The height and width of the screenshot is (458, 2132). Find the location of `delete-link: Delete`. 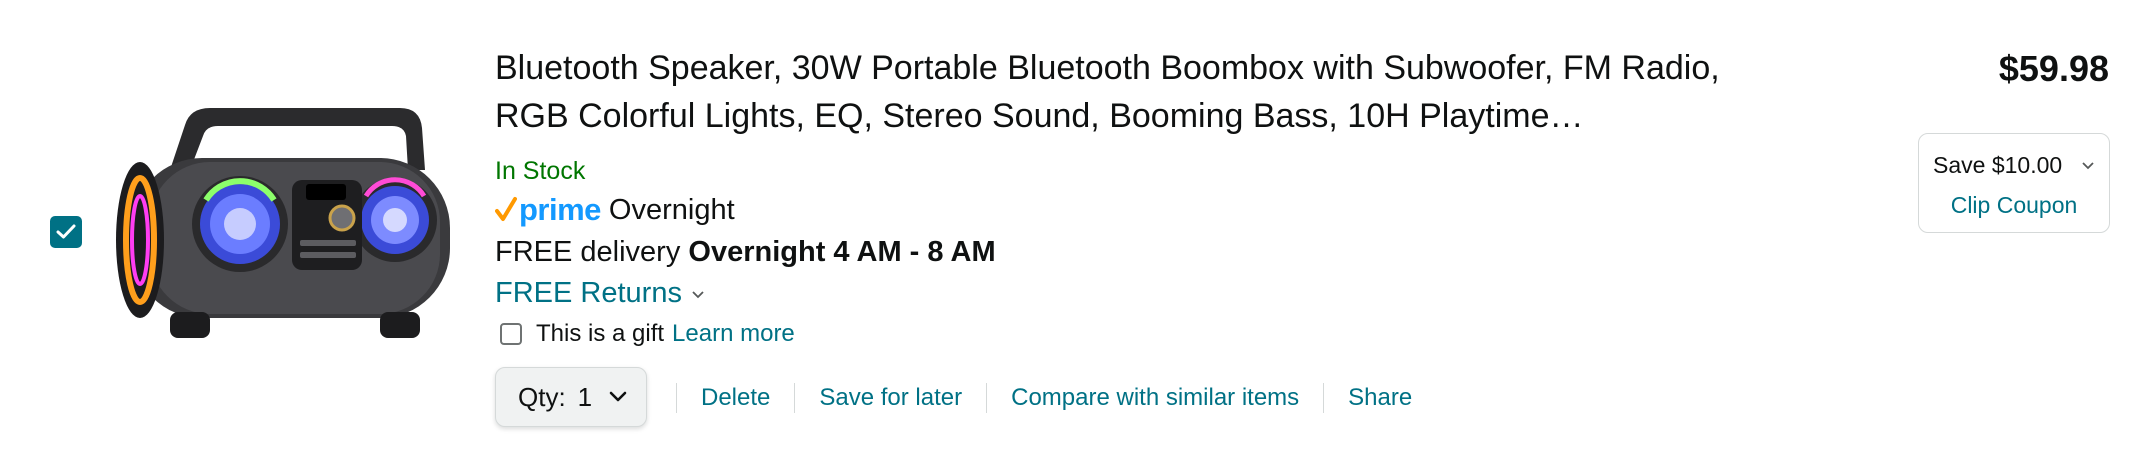

delete-link: Delete is located at coordinates (735, 398).